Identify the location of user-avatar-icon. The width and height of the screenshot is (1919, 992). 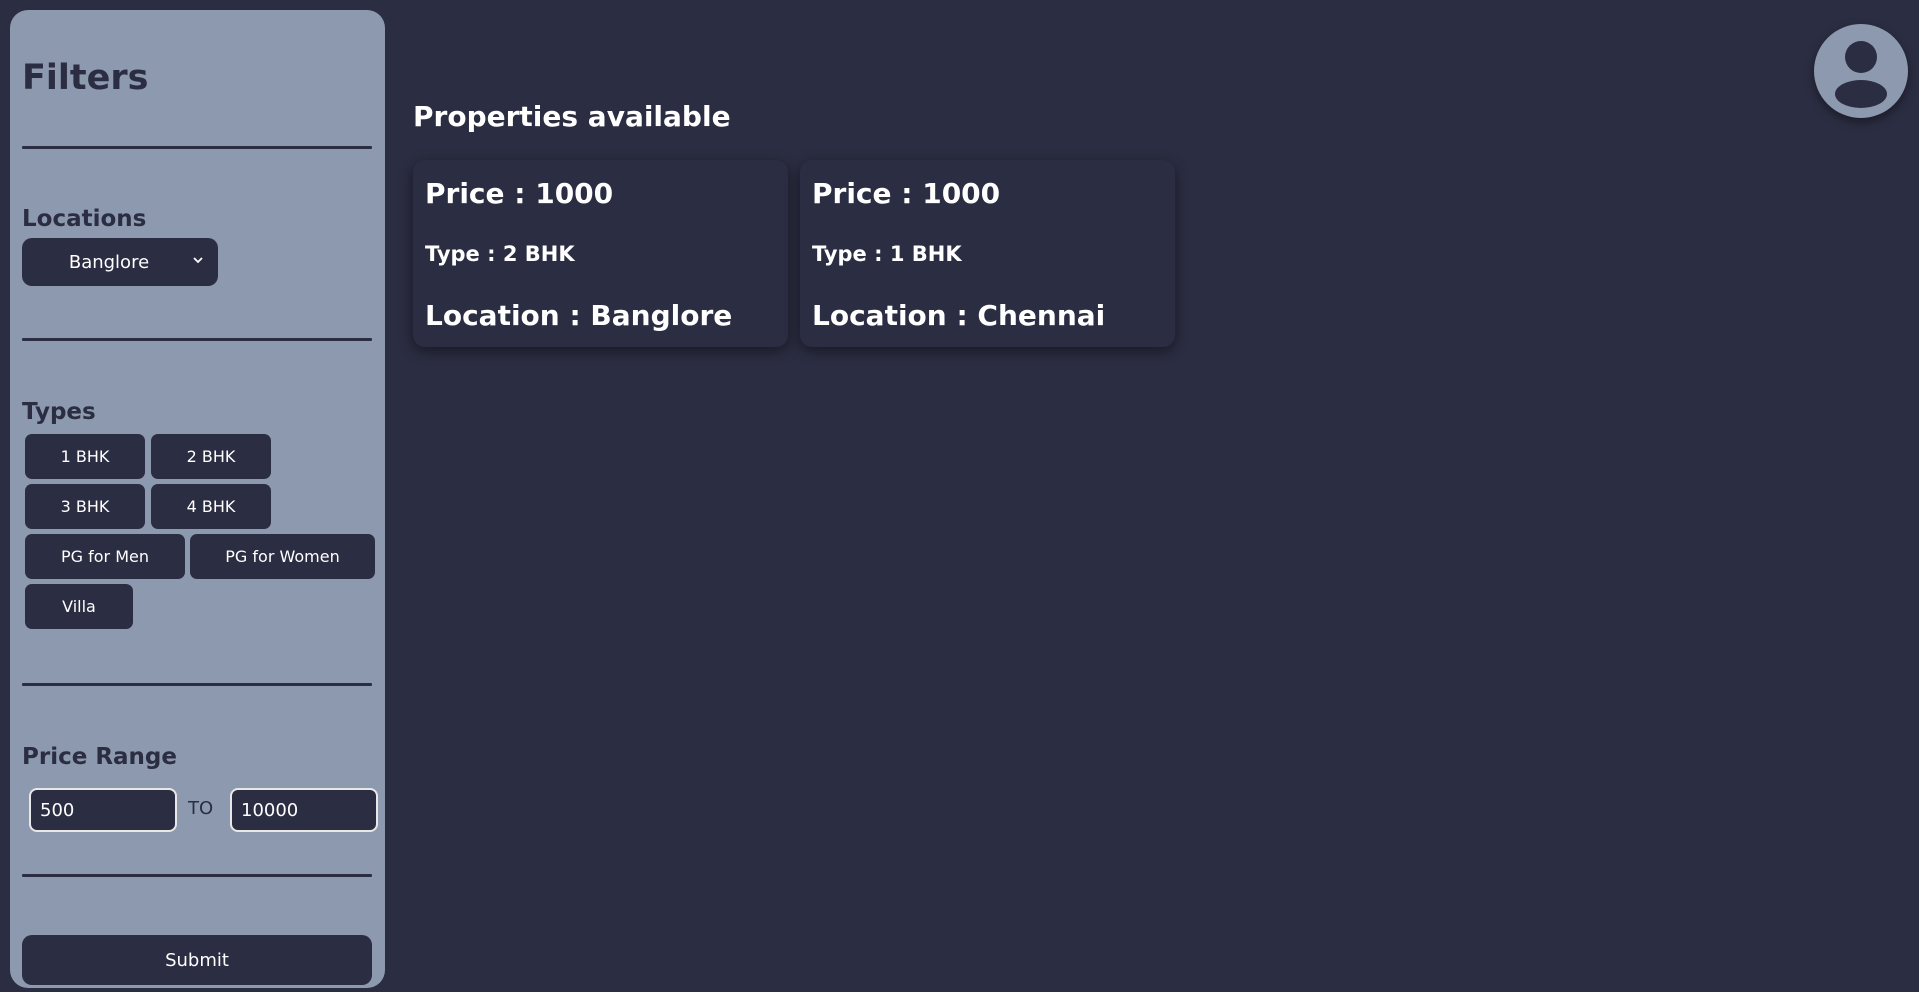
(1861, 71).